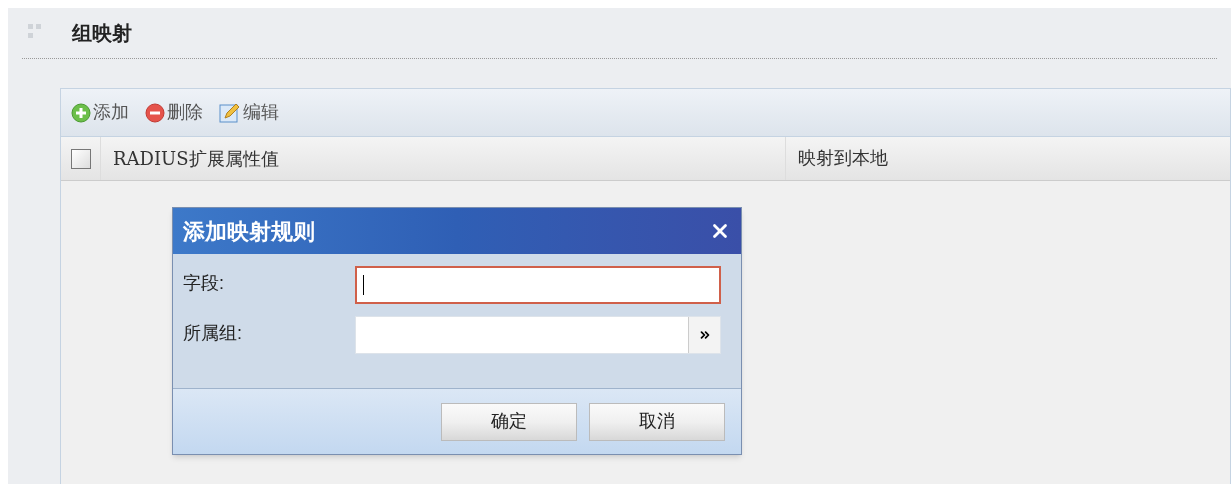 This screenshot has height=484, width=1231. Describe the element at coordinates (204, 283) in the screenshot. I see `field-label: 字段:` at that location.